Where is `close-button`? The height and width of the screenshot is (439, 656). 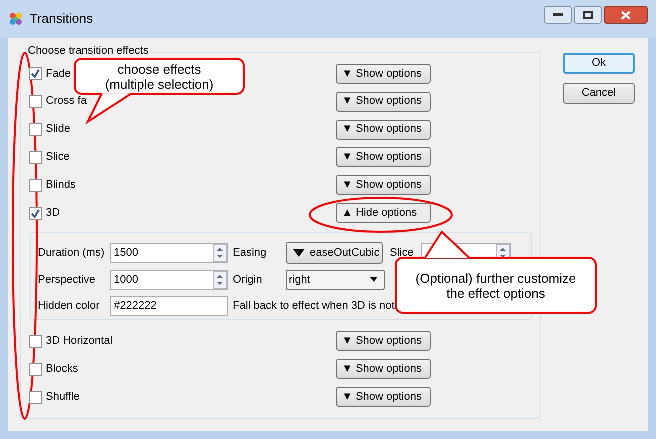 close-button is located at coordinates (626, 15).